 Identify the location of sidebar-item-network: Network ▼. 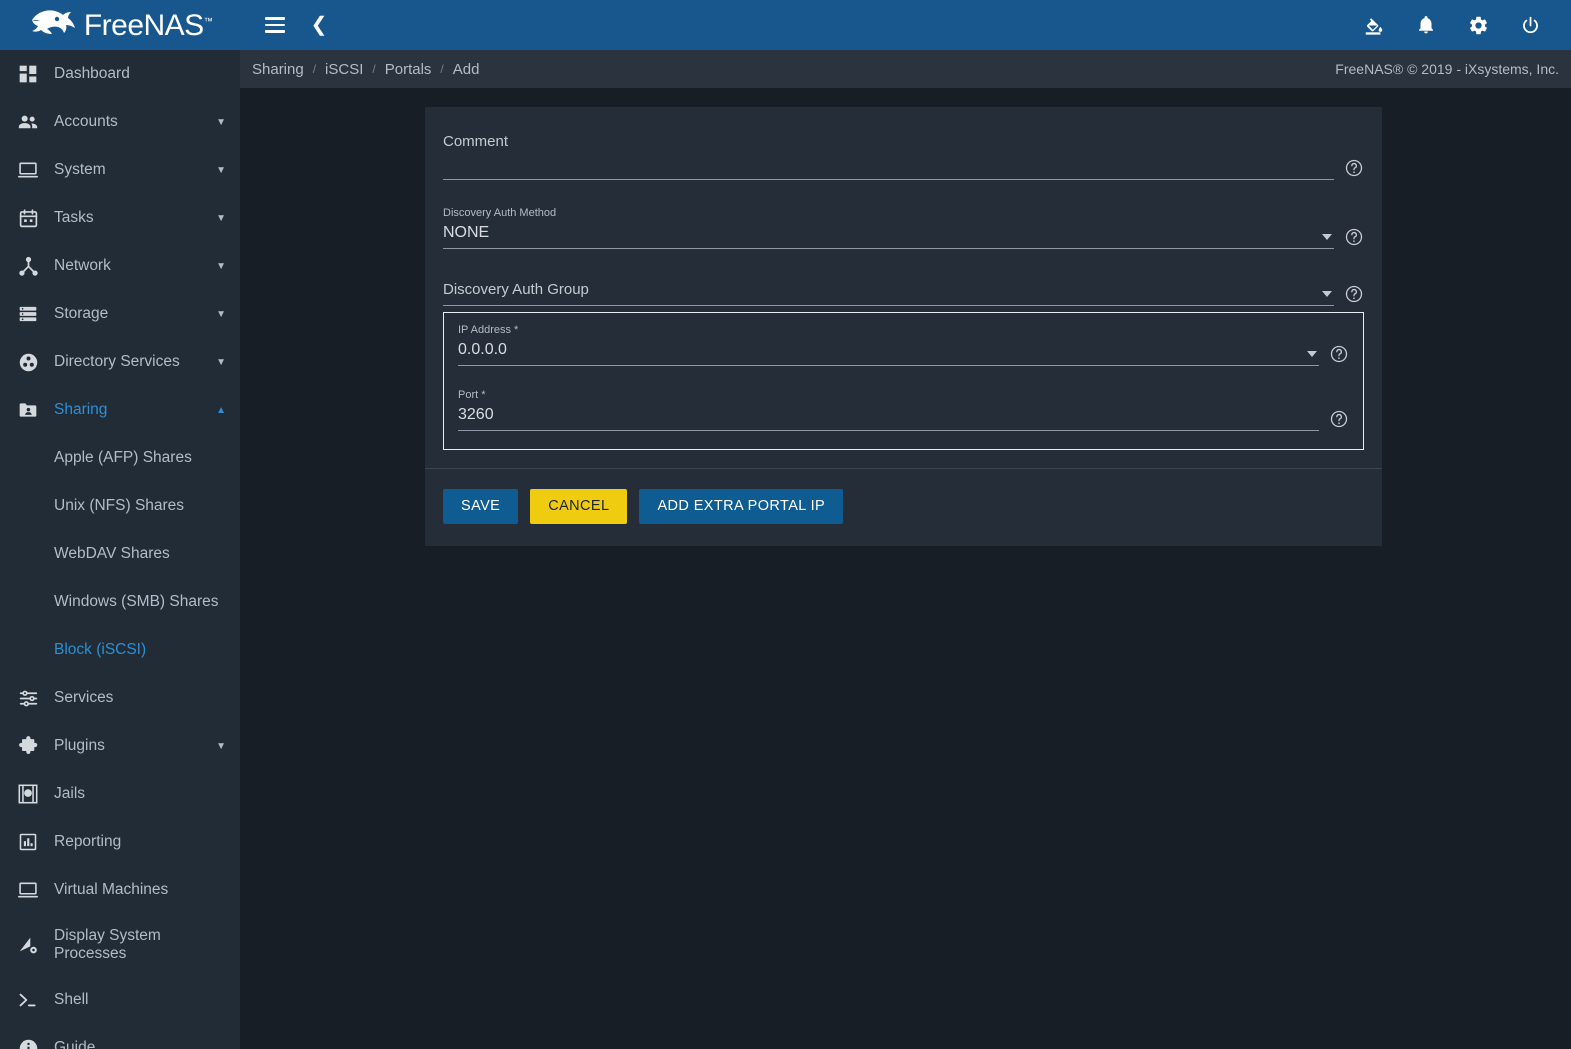
(120, 266).